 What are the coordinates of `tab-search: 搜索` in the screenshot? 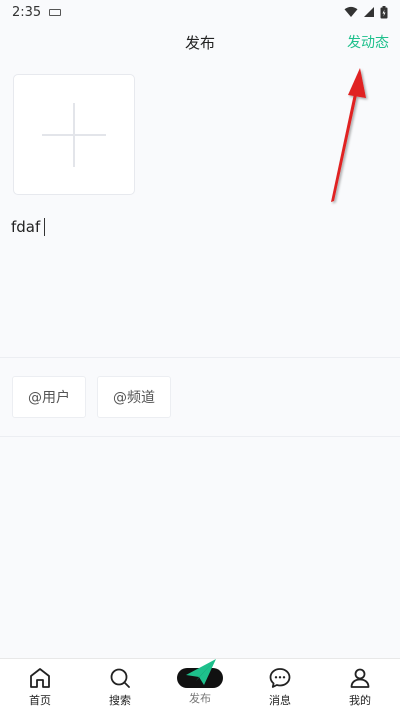 It's located at (120, 685).